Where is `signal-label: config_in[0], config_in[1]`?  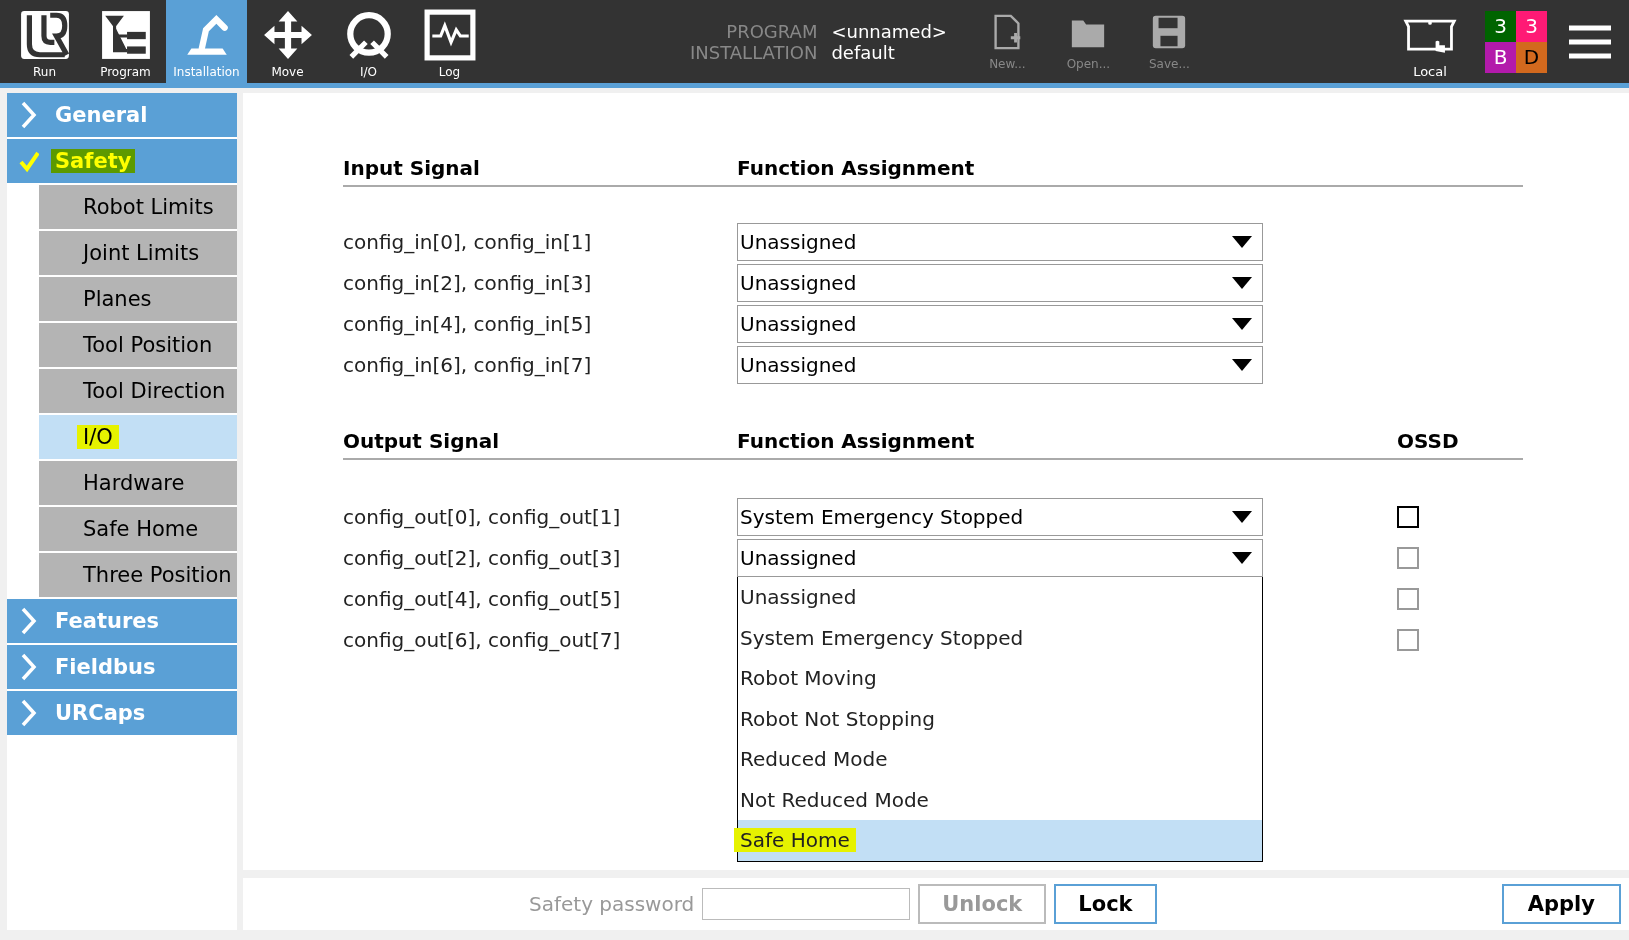 signal-label: config_in[0], config_in[1] is located at coordinates (468, 242).